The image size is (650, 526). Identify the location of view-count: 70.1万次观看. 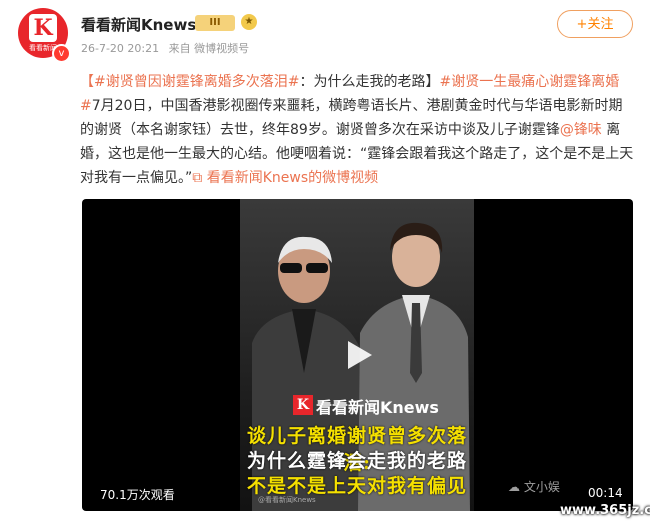
(137, 495).